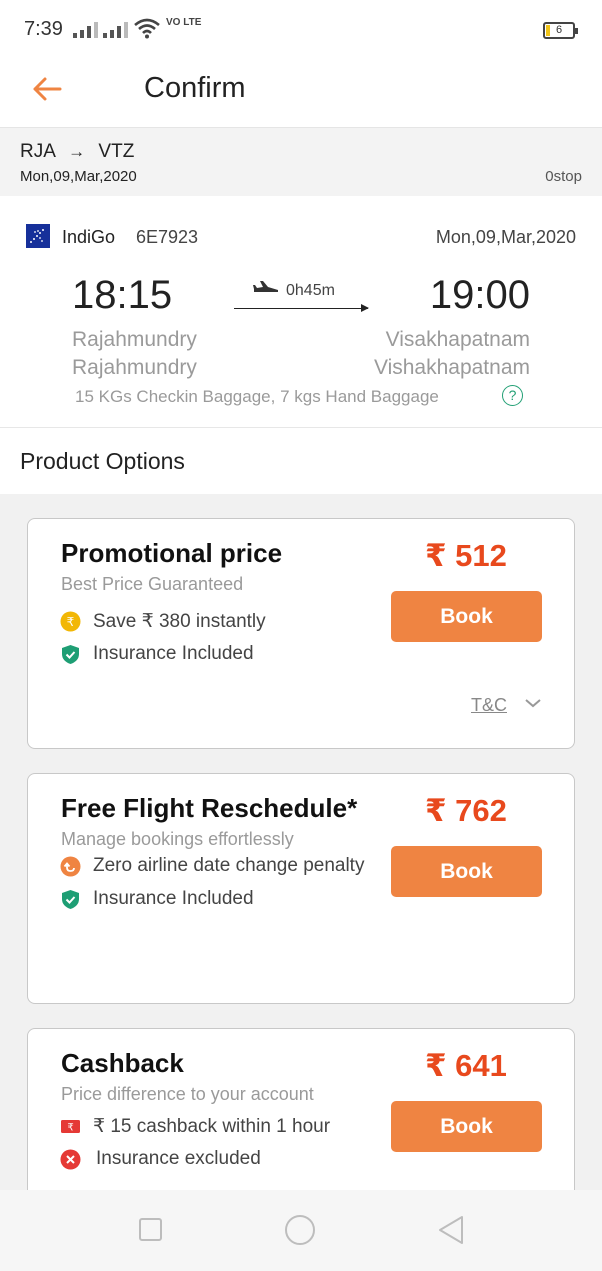 This screenshot has height=1271, width=602. What do you see at coordinates (47, 89) in the screenshot?
I see `back-arrow-icon` at bounding box center [47, 89].